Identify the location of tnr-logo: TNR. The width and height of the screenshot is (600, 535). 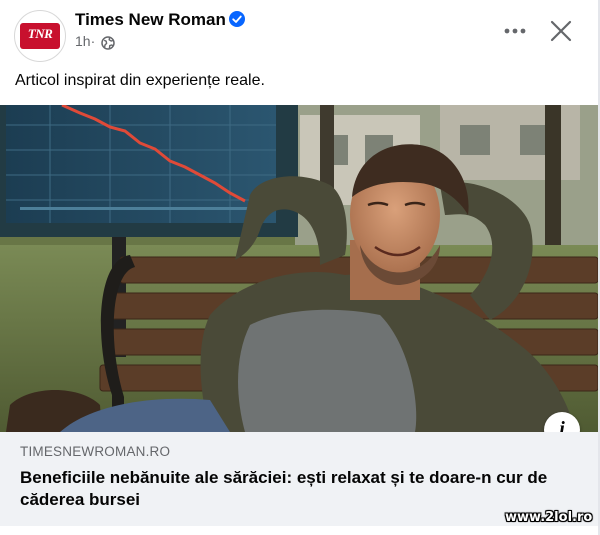
(40, 36).